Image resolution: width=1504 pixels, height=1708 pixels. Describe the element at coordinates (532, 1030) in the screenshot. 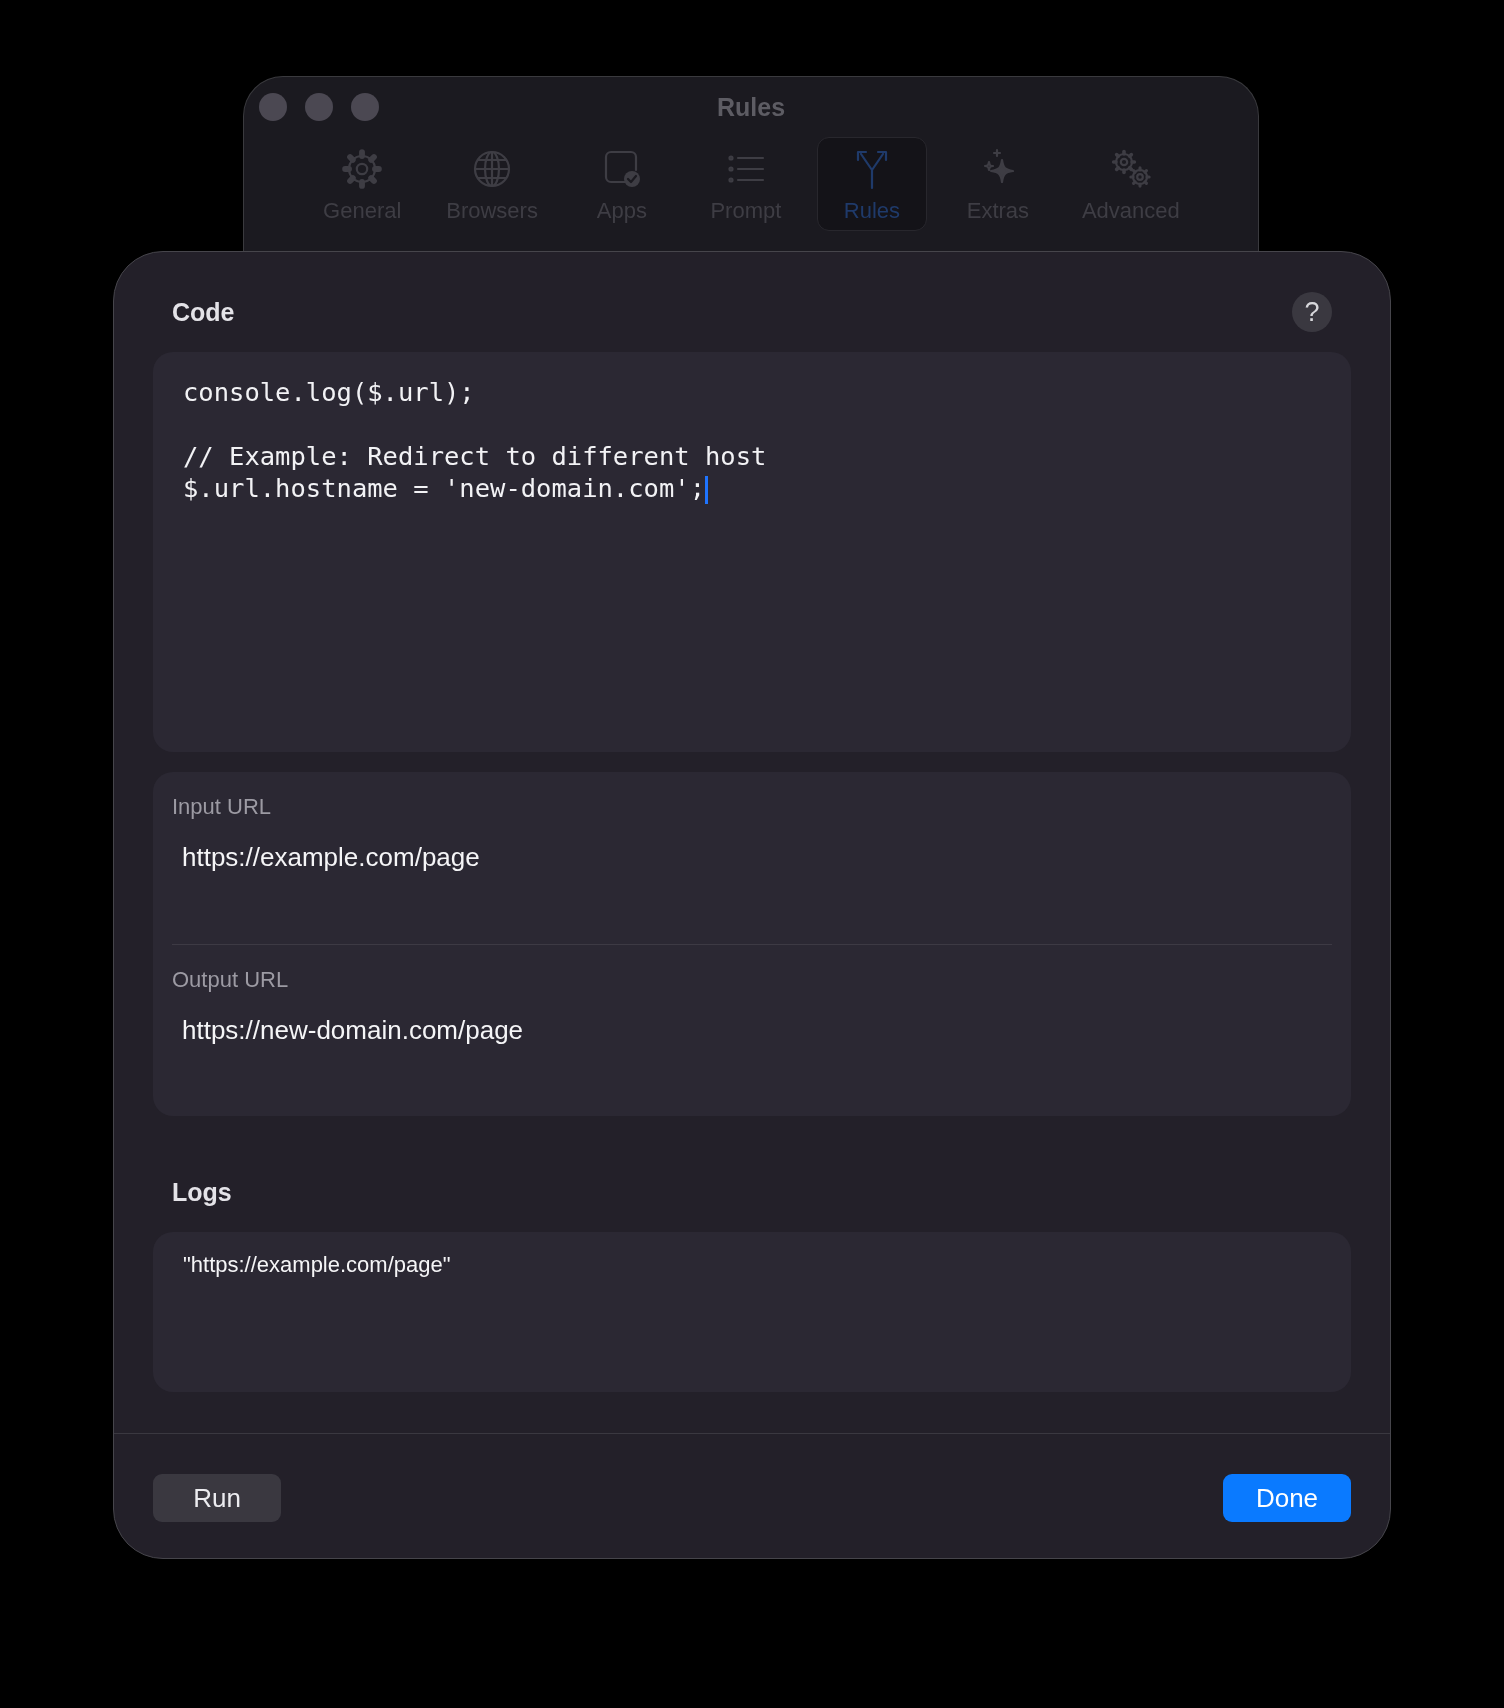

I see `url-field: https://new-domain.com/page` at that location.